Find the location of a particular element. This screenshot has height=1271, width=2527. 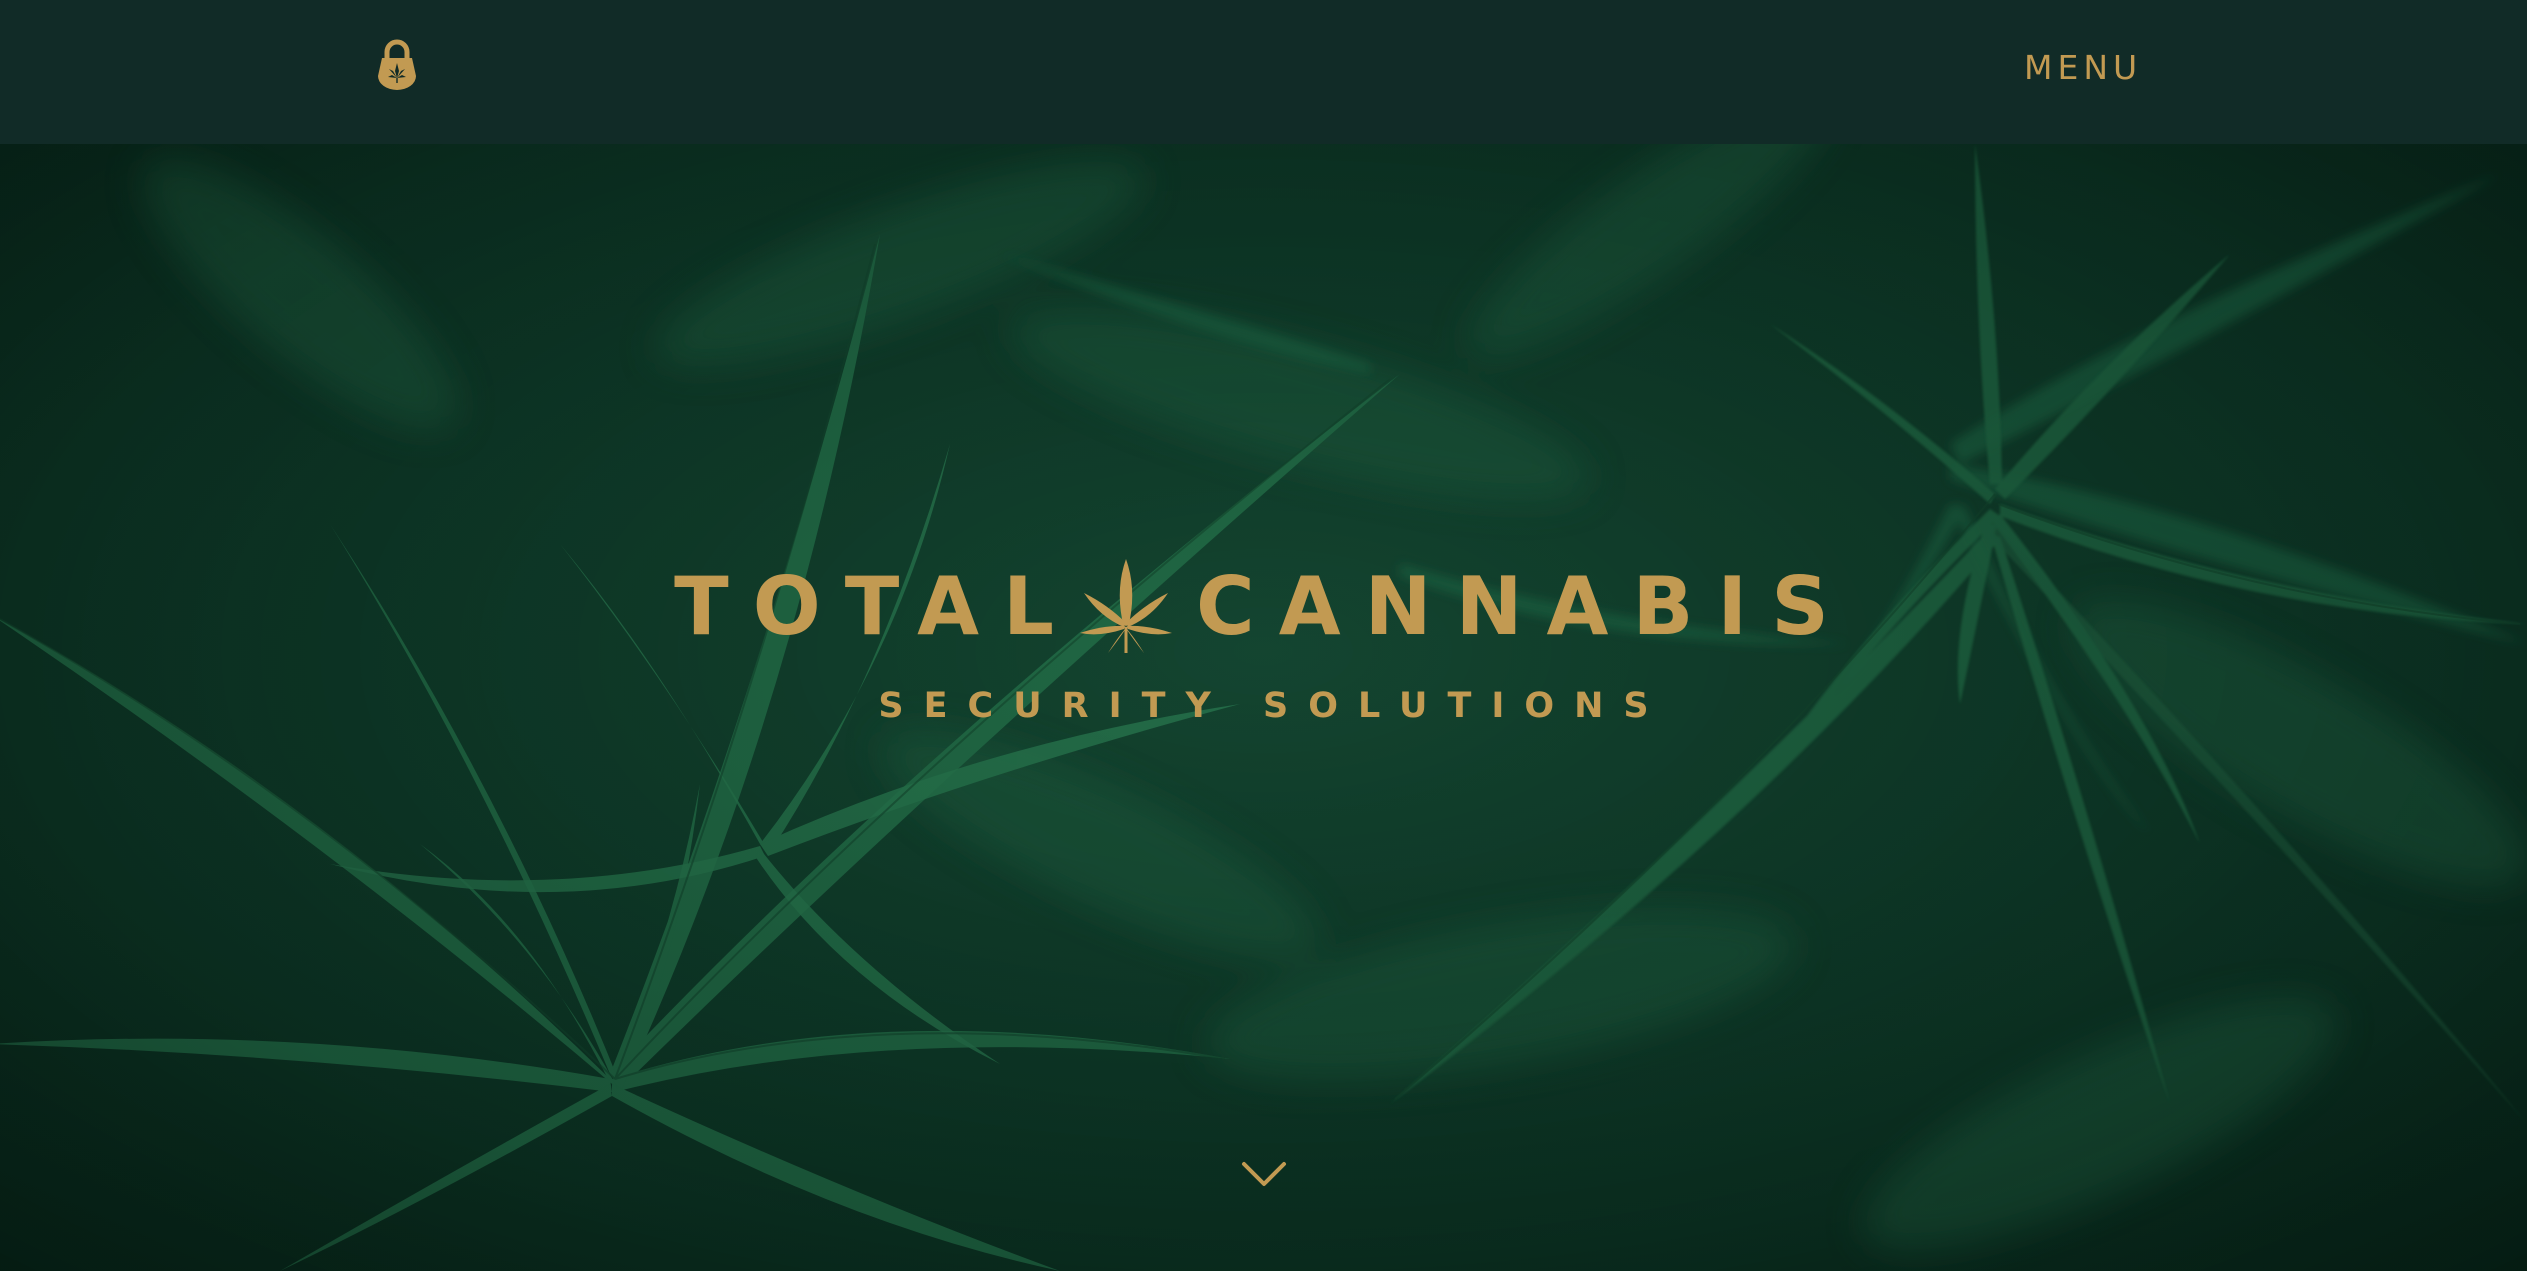

brand-title: TOTAL CANNABIS is located at coordinates (1263, 607).